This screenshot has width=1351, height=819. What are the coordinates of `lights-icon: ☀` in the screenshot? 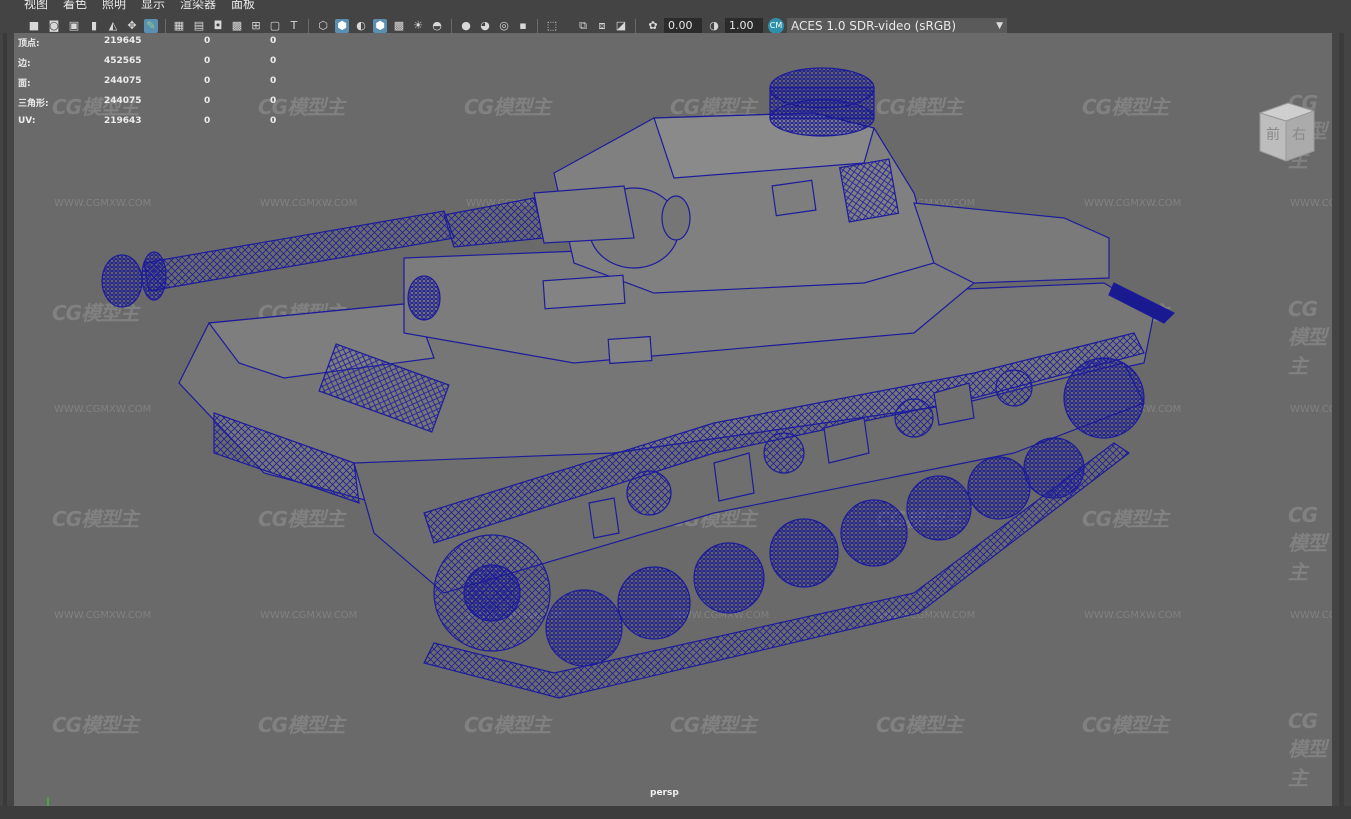 It's located at (418, 26).